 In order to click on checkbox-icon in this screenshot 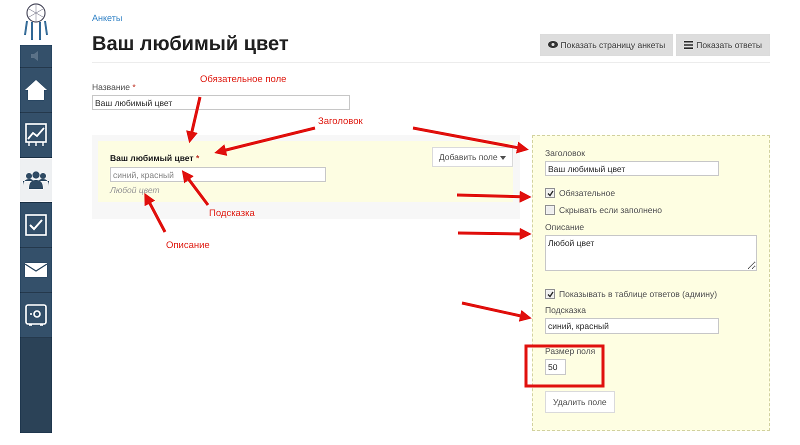, I will do `click(36, 225)`.